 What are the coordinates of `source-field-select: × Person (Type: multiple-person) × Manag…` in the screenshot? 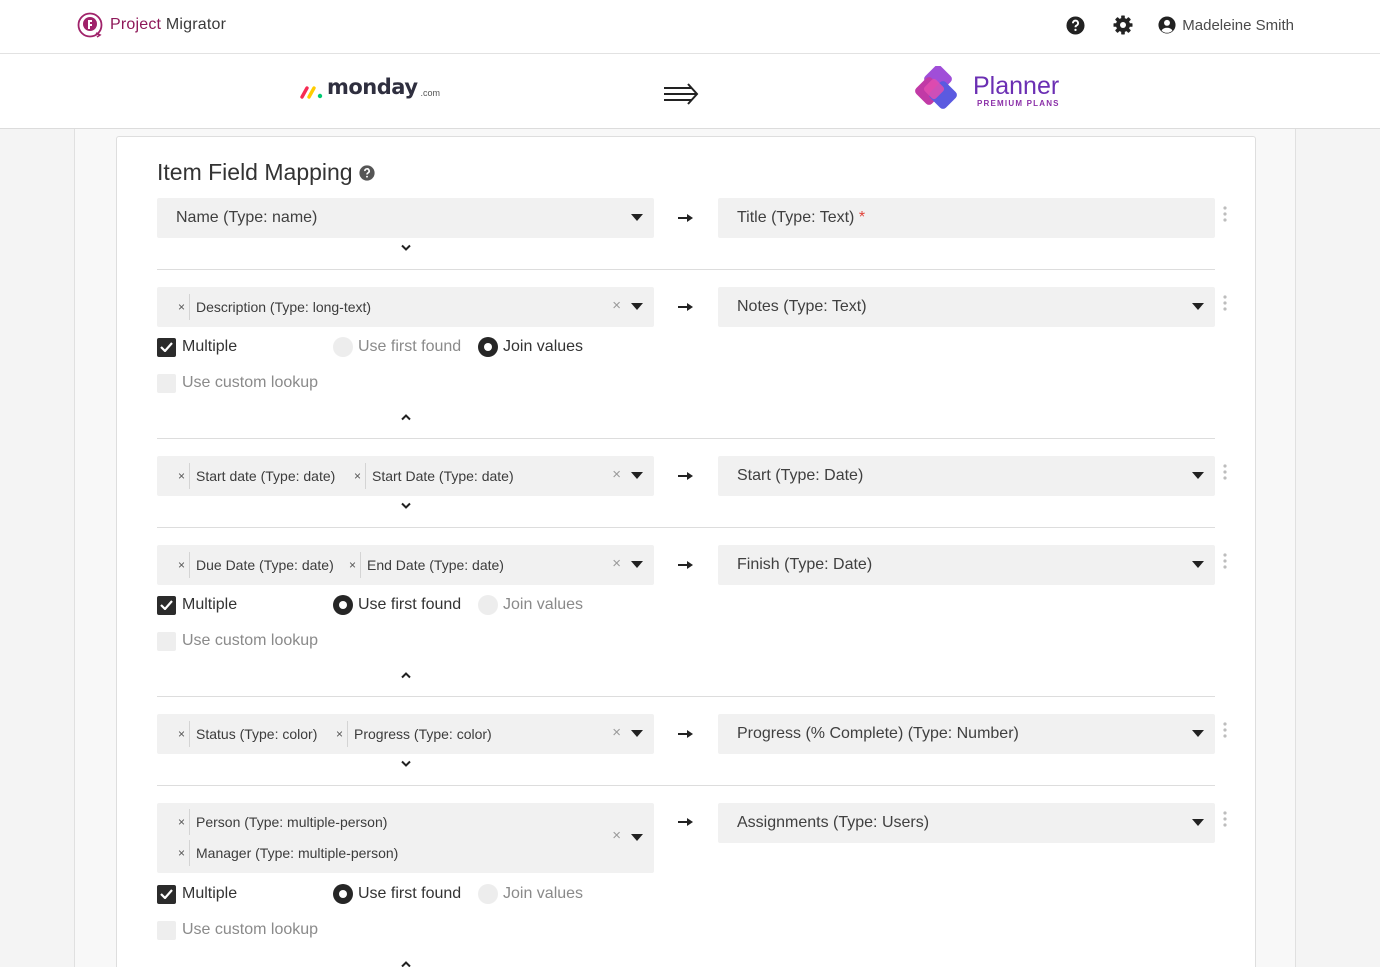 It's located at (405, 838).